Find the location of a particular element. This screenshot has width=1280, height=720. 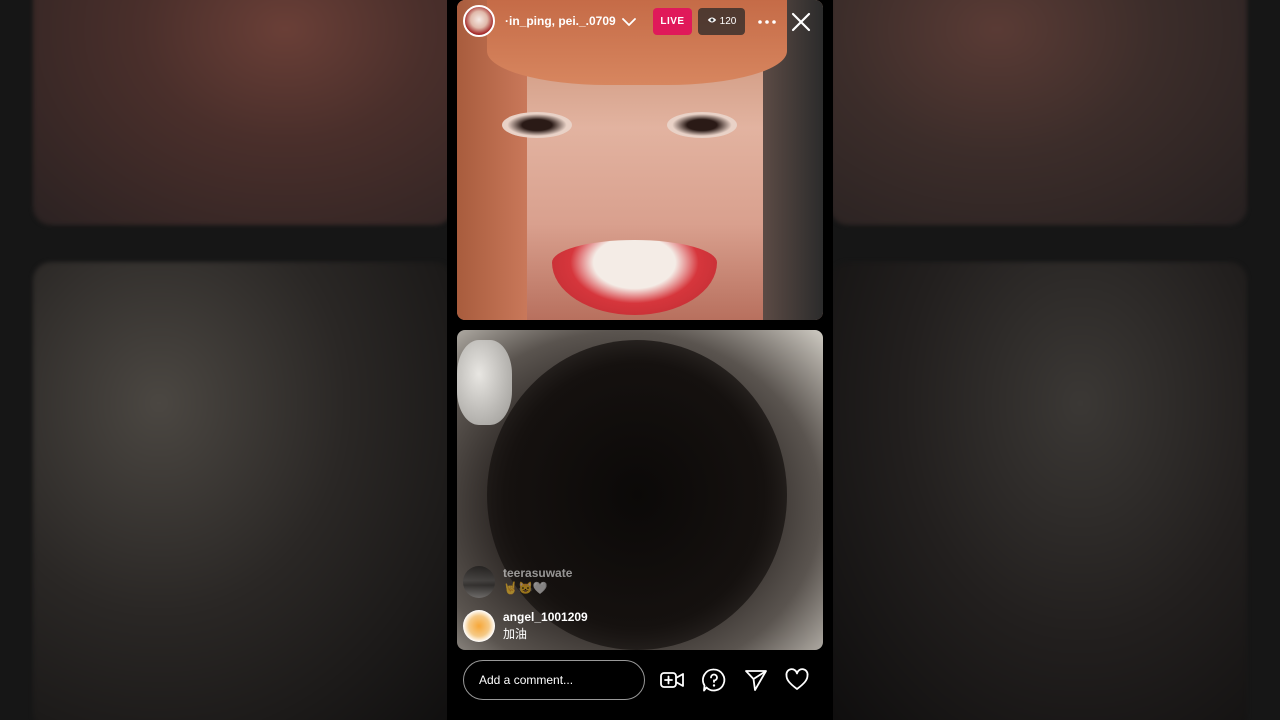

commenter-name: angel_1001209 is located at coordinates (545, 617).